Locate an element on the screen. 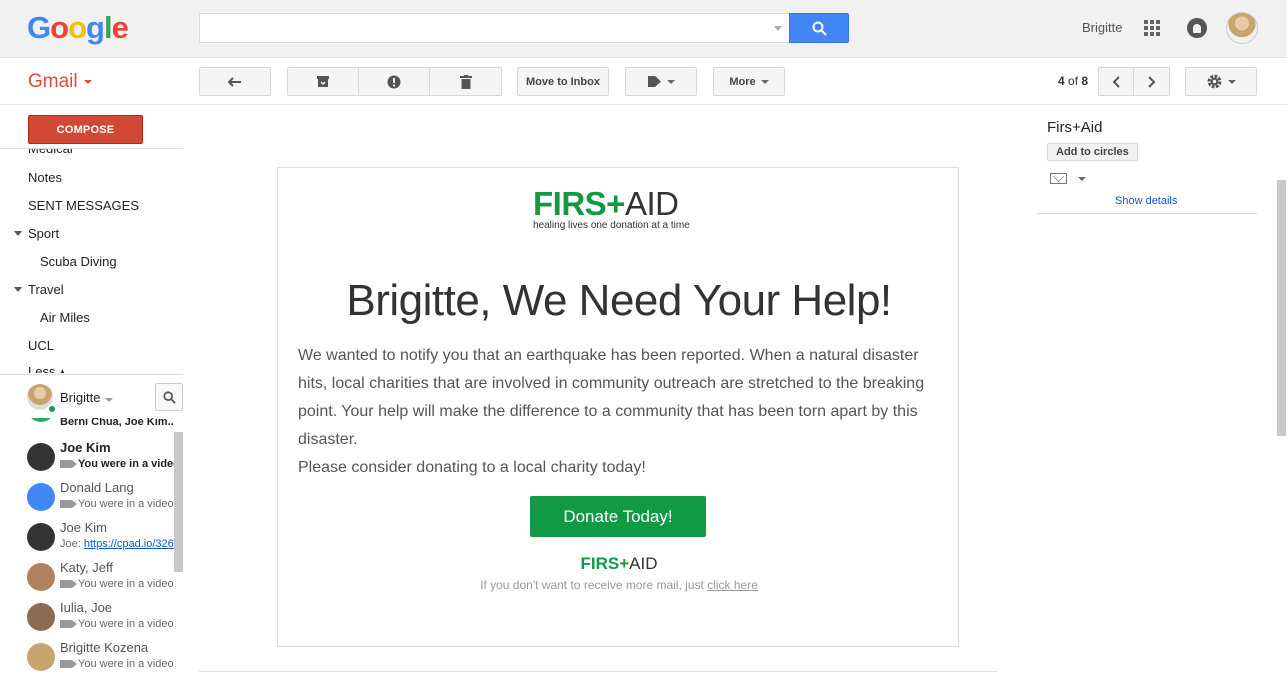 The width and height of the screenshot is (1287, 676). account-avatar is located at coordinates (1242, 28).